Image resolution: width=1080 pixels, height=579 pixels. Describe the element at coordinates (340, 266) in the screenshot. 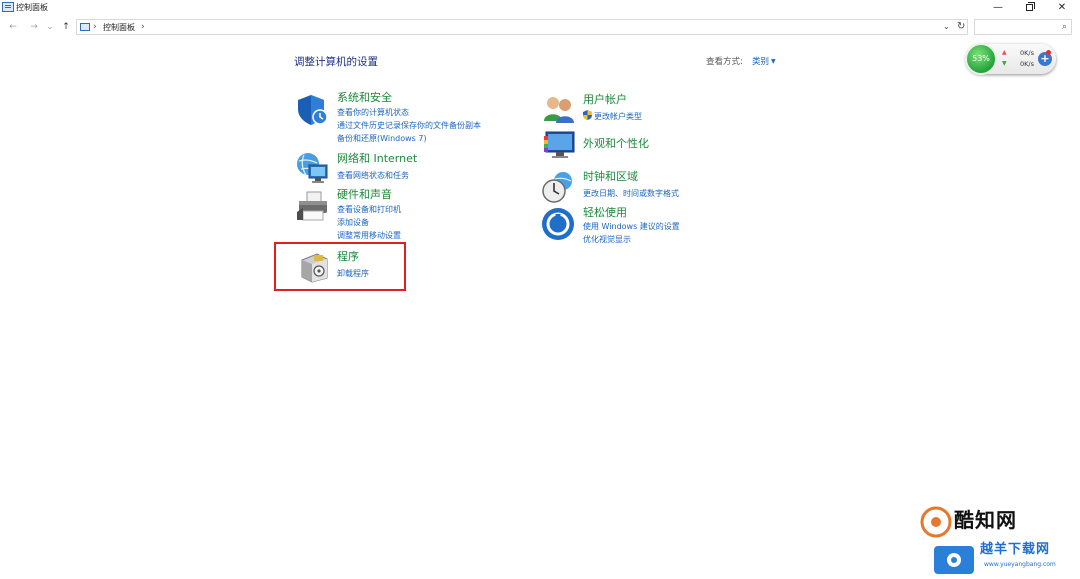

I see `programs-highlight-box` at that location.